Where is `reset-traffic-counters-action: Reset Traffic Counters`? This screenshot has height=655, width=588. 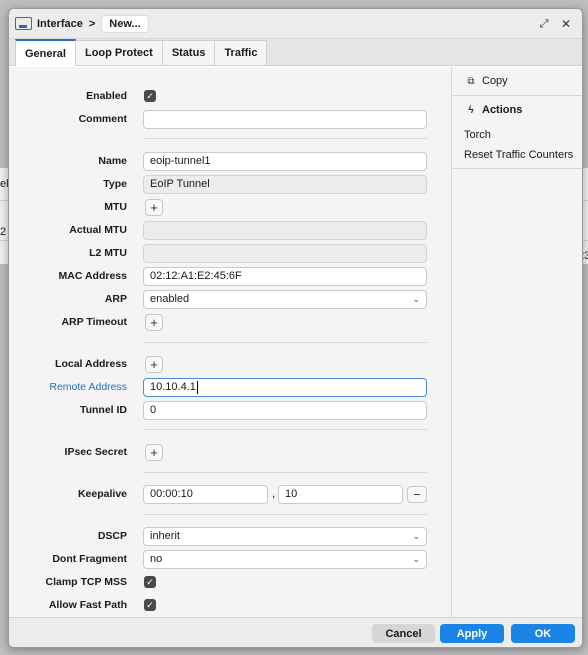
reset-traffic-counters-action: Reset Traffic Counters is located at coordinates (517, 155).